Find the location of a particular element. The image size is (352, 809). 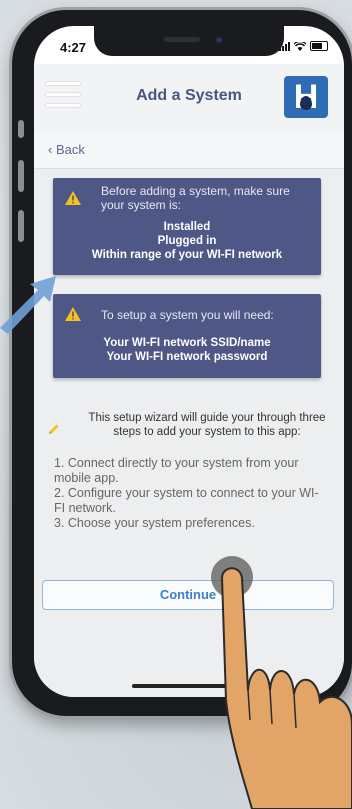

hand-pointer-icon is located at coordinates (286, 688).